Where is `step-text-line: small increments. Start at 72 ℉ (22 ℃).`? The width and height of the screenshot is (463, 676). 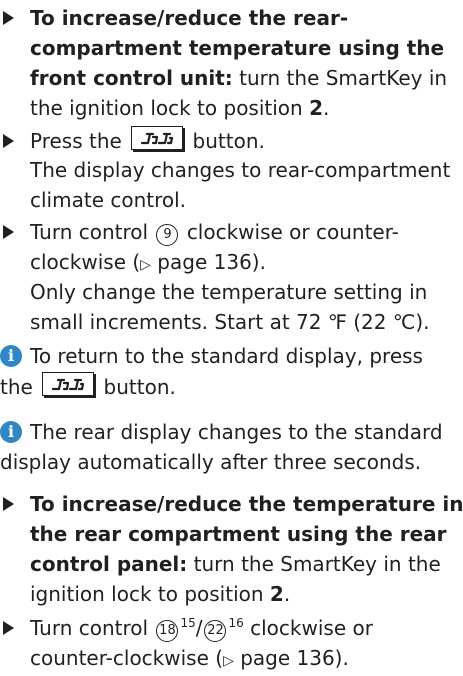
step-text-line: small increments. Start at 72 ℉ (22 ℃). is located at coordinates (230, 322).